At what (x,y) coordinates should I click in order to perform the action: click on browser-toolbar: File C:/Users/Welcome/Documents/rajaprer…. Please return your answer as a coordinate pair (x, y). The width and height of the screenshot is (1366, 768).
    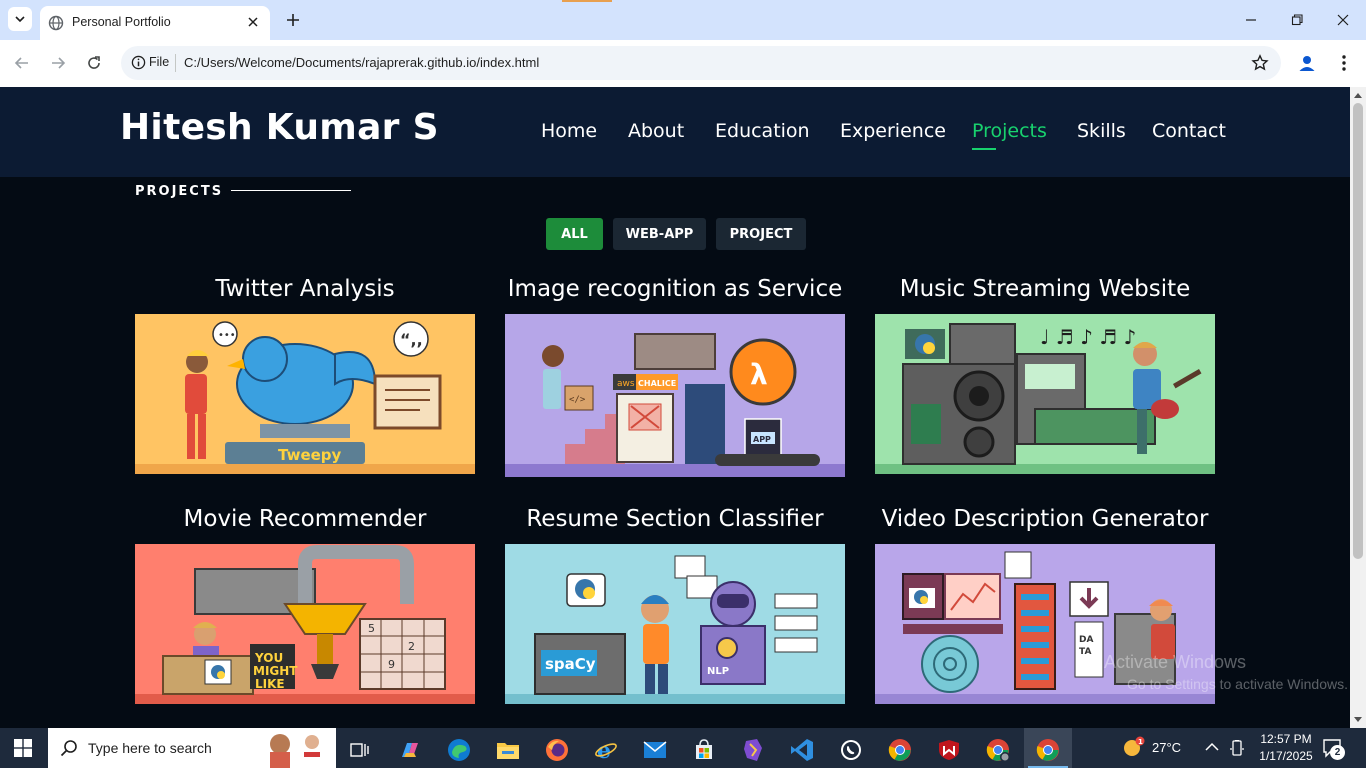
    Looking at the image, I should click on (683, 63).